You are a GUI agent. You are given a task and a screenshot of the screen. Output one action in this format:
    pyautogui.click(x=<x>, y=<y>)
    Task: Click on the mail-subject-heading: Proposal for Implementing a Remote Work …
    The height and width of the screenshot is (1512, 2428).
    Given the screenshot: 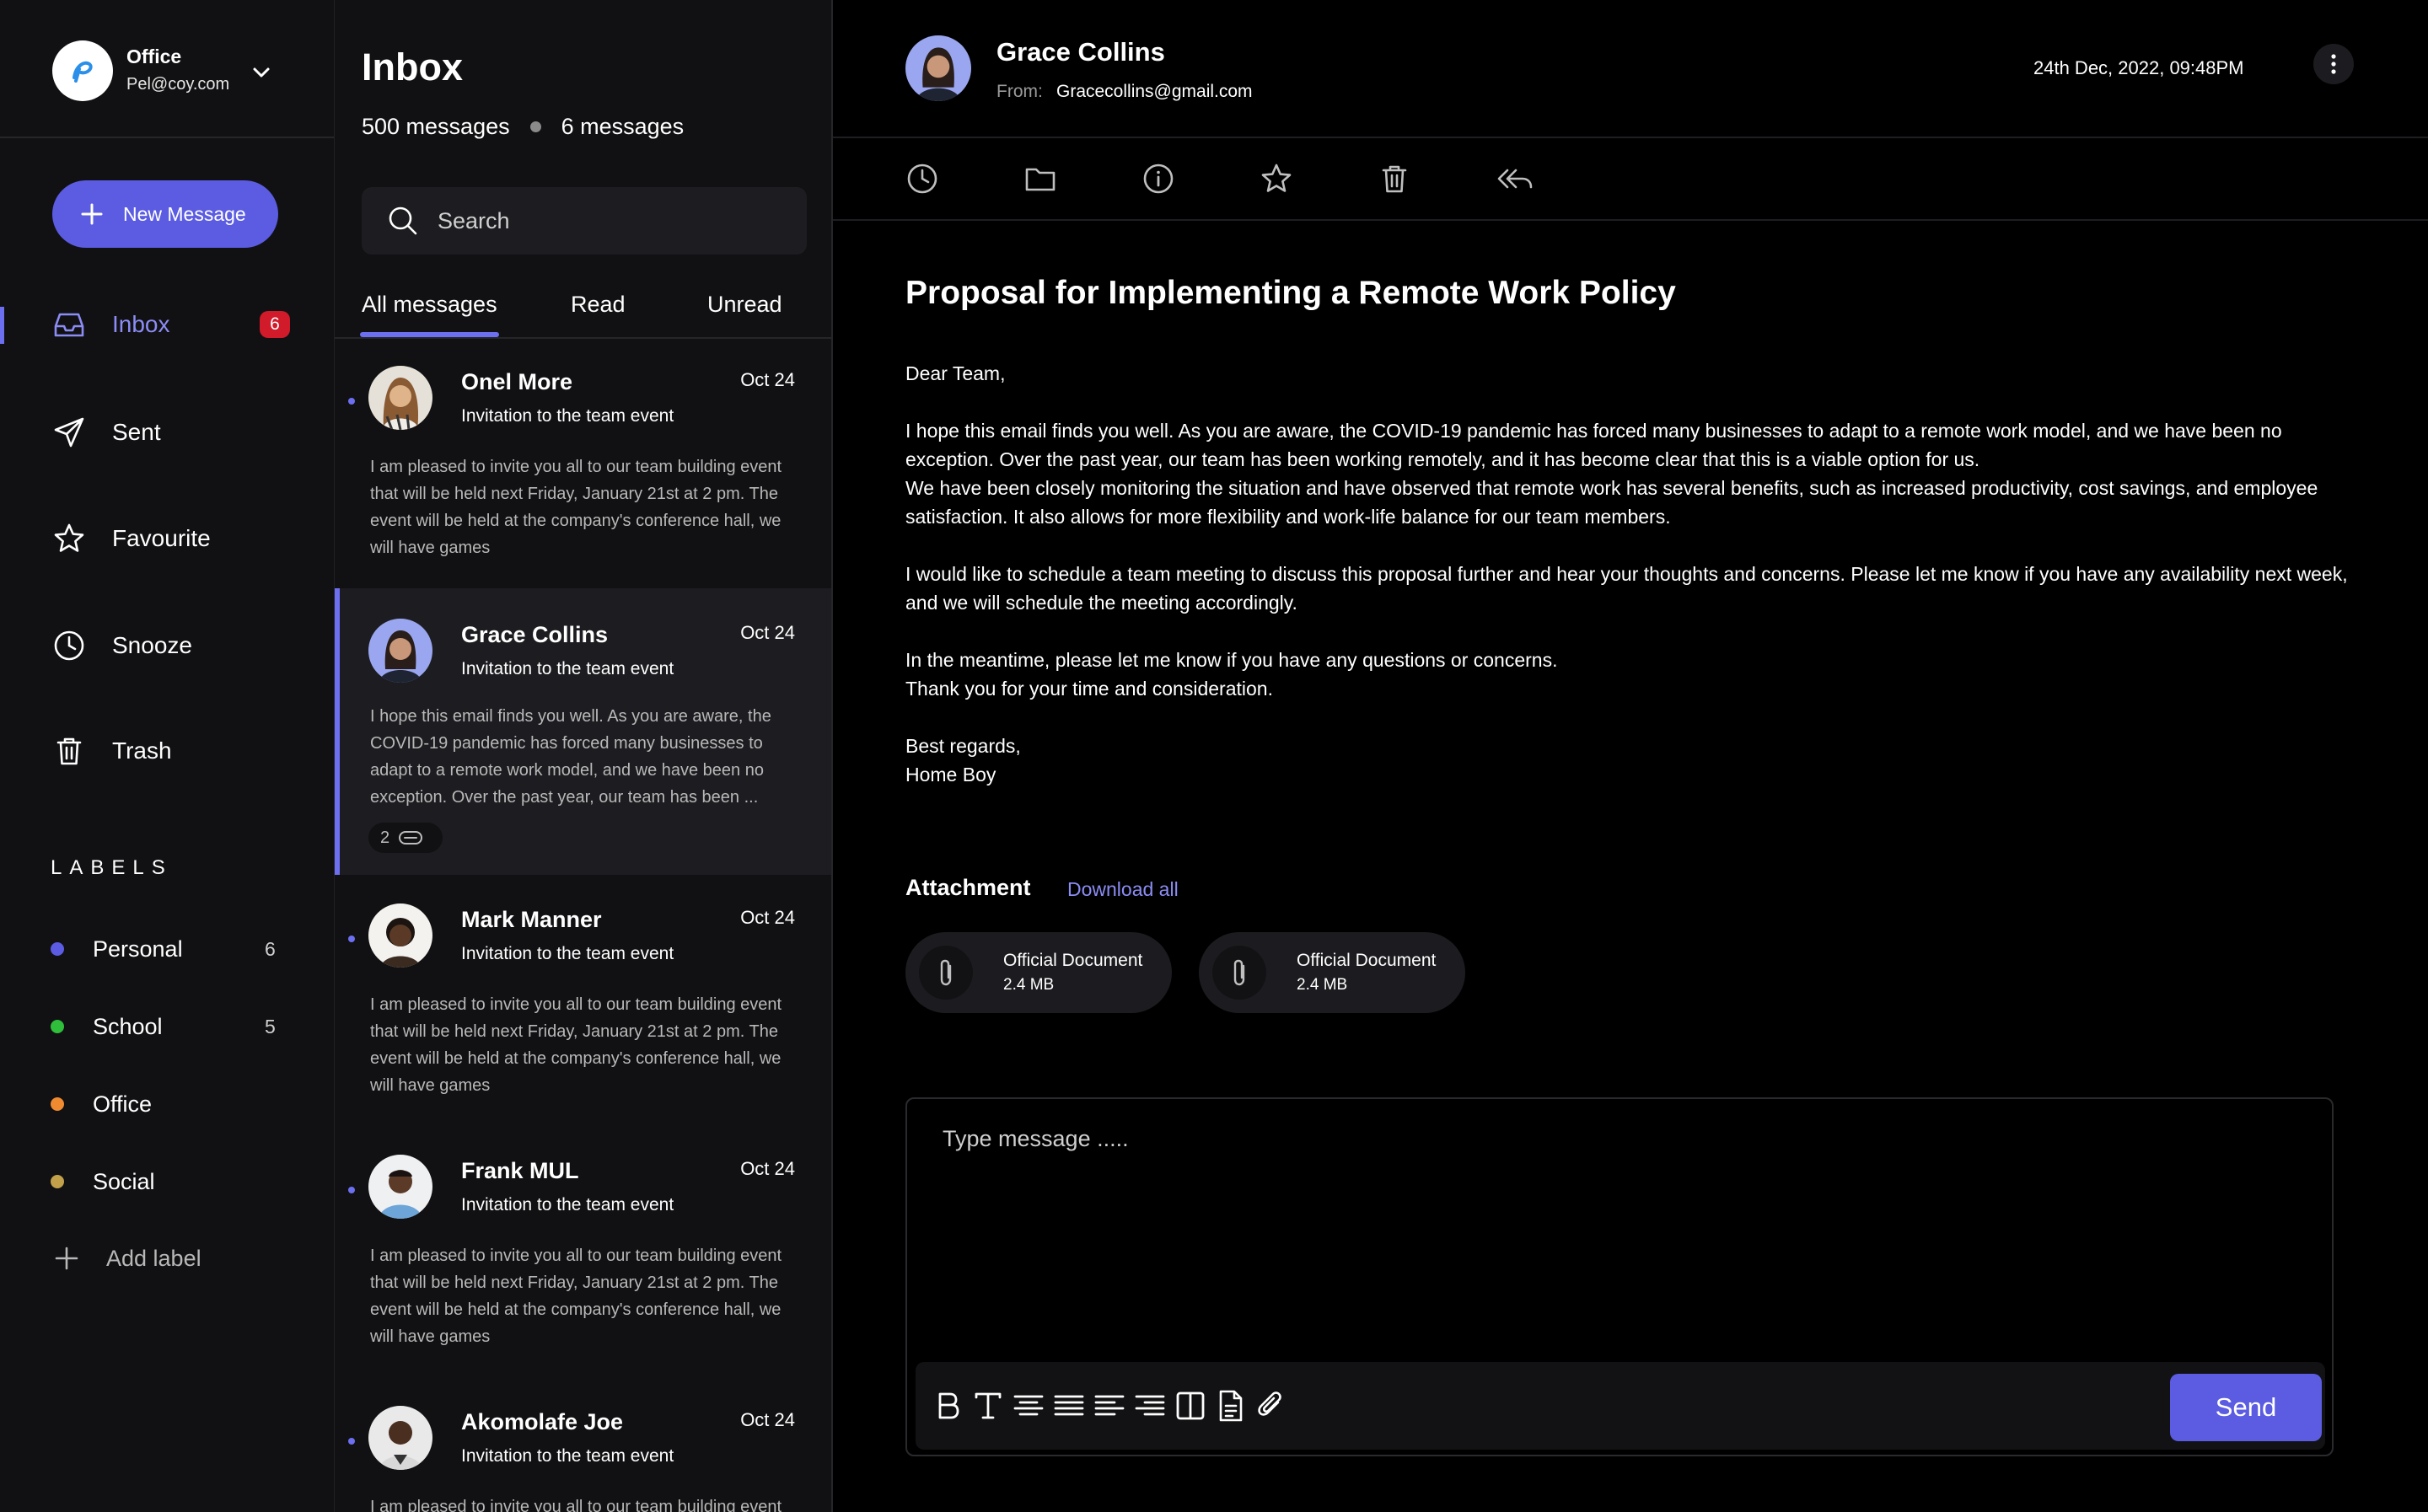 What is the action you would take?
    pyautogui.click(x=1290, y=293)
    